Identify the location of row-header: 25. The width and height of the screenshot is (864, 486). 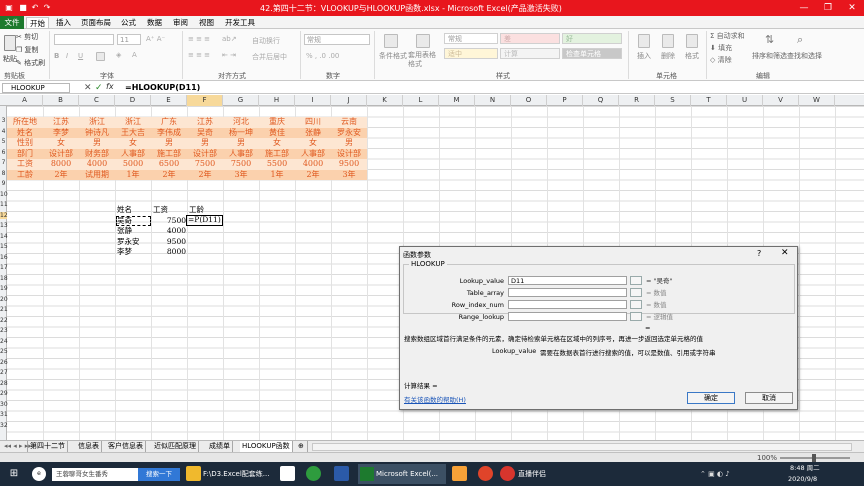
(4, 351).